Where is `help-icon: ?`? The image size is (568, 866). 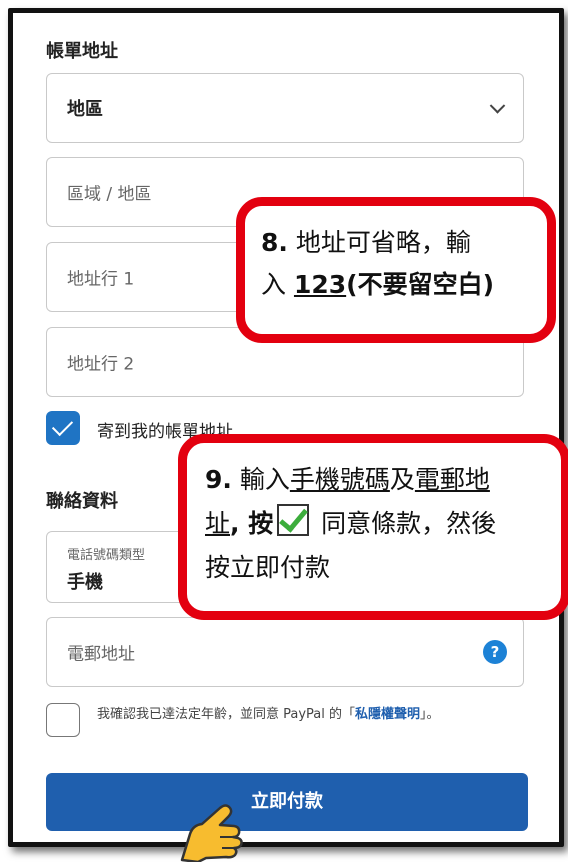
help-icon: ? is located at coordinates (495, 652).